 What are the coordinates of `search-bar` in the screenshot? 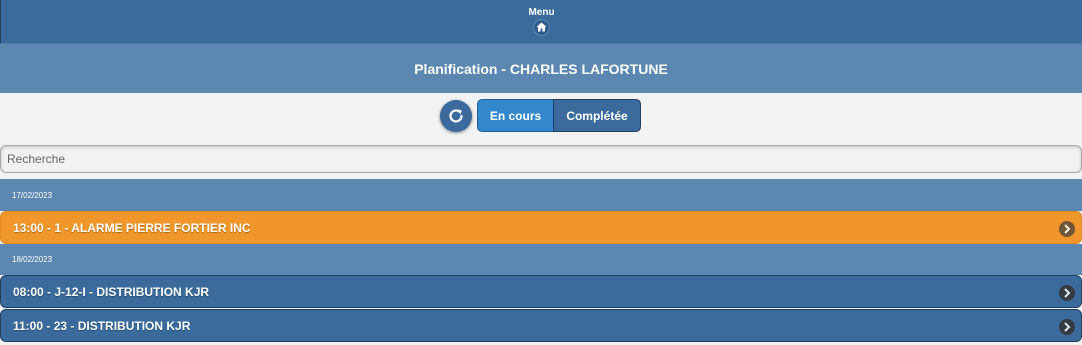 It's located at (541, 159).